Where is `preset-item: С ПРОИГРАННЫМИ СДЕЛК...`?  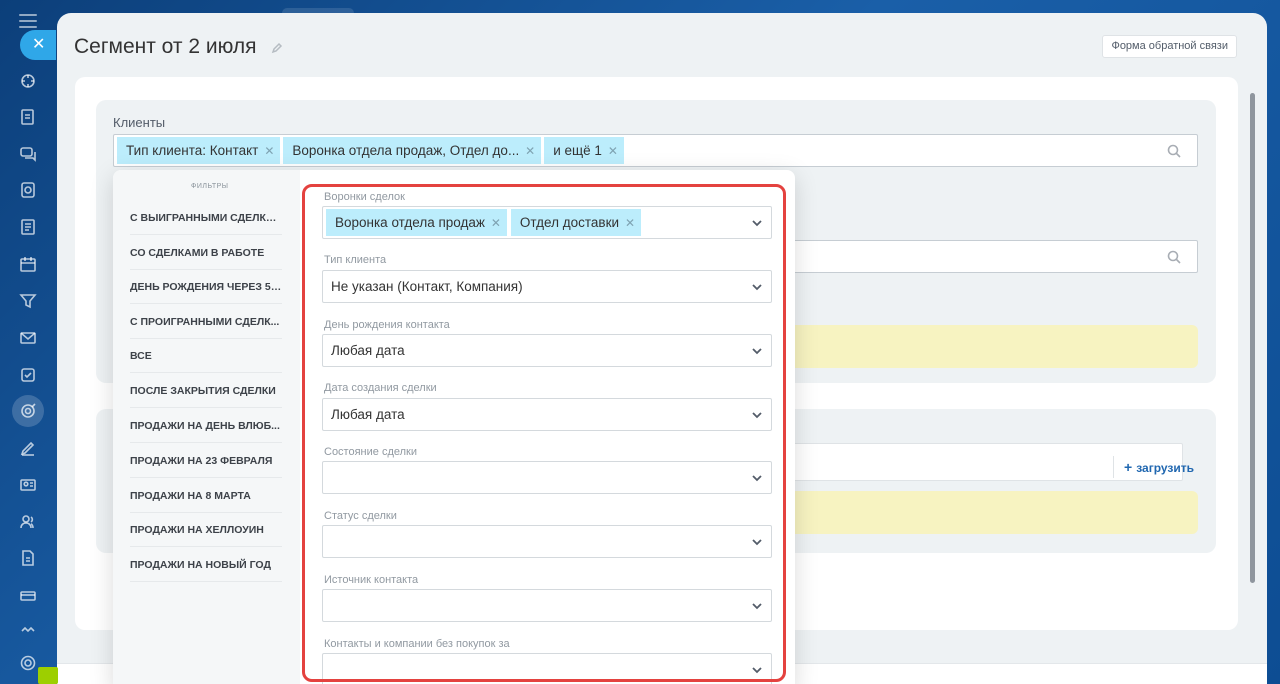 preset-item: С ПРОИГРАННЫМИ СДЕЛК... is located at coordinates (206, 322).